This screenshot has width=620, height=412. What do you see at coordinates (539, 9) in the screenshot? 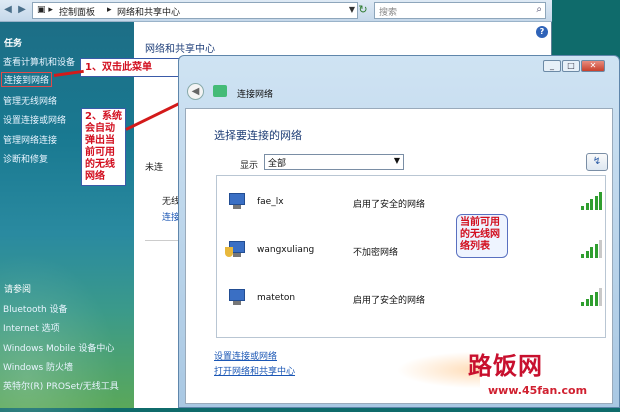
I see `search-icon: ⌕` at bounding box center [539, 9].